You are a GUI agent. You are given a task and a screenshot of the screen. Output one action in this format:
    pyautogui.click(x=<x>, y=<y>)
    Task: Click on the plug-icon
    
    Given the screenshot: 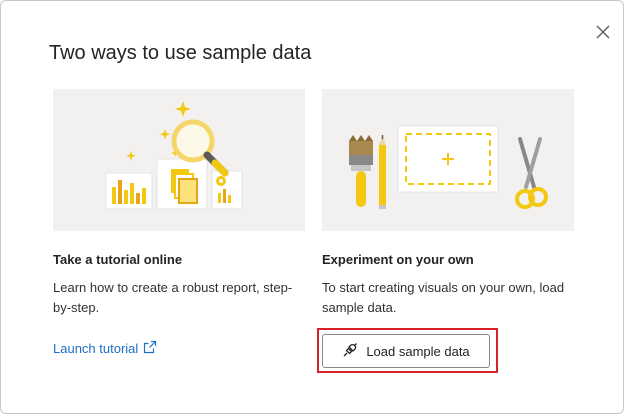 What is the action you would take?
    pyautogui.click(x=350, y=351)
    